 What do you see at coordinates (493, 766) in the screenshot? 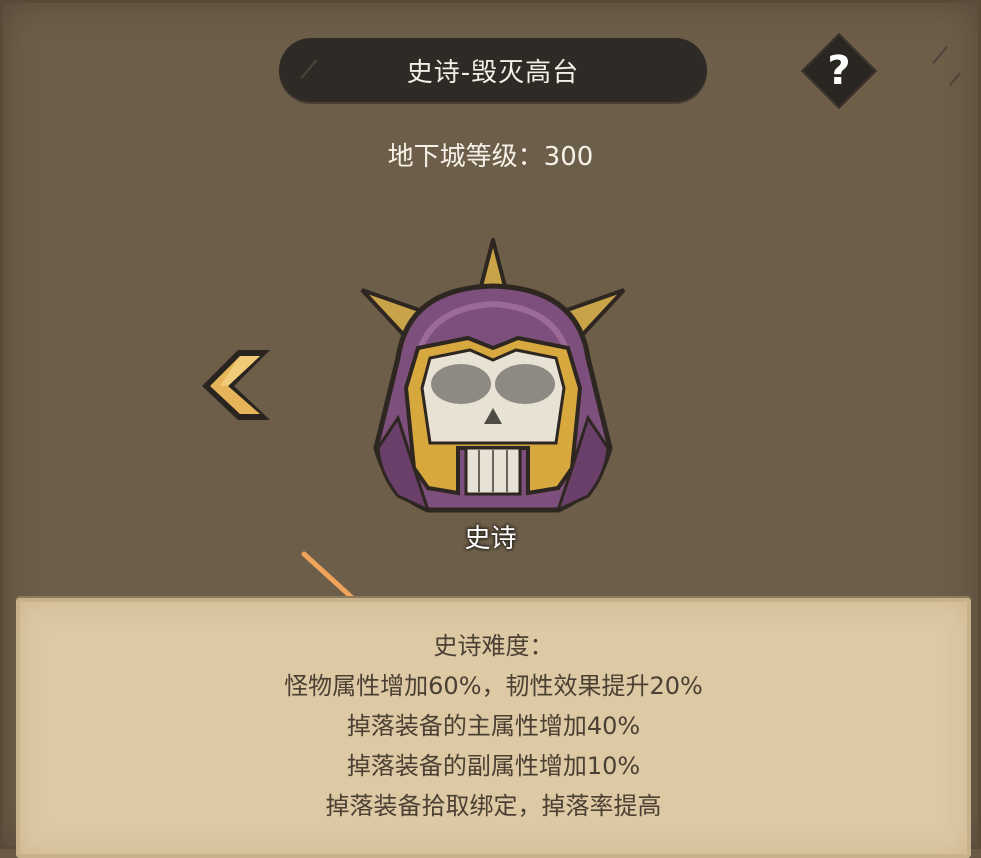
I see `description-line: 掉落装备的副属性增加10%` at bounding box center [493, 766].